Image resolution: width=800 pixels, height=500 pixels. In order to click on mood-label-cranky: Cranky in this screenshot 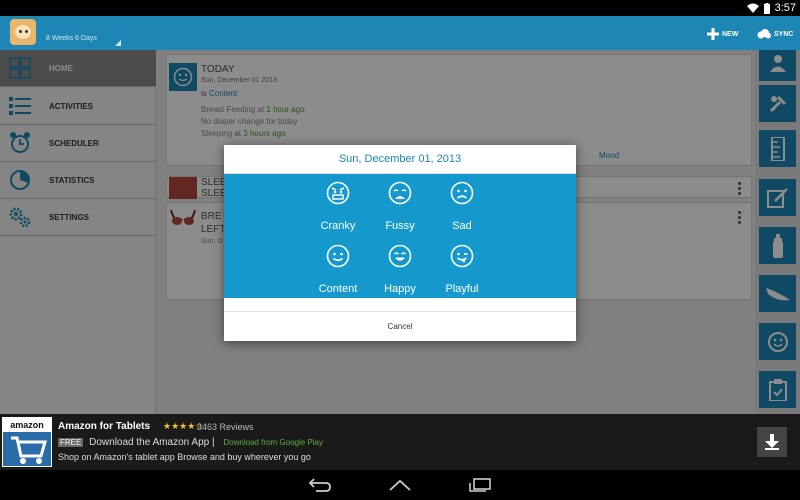, I will do `click(338, 226)`.